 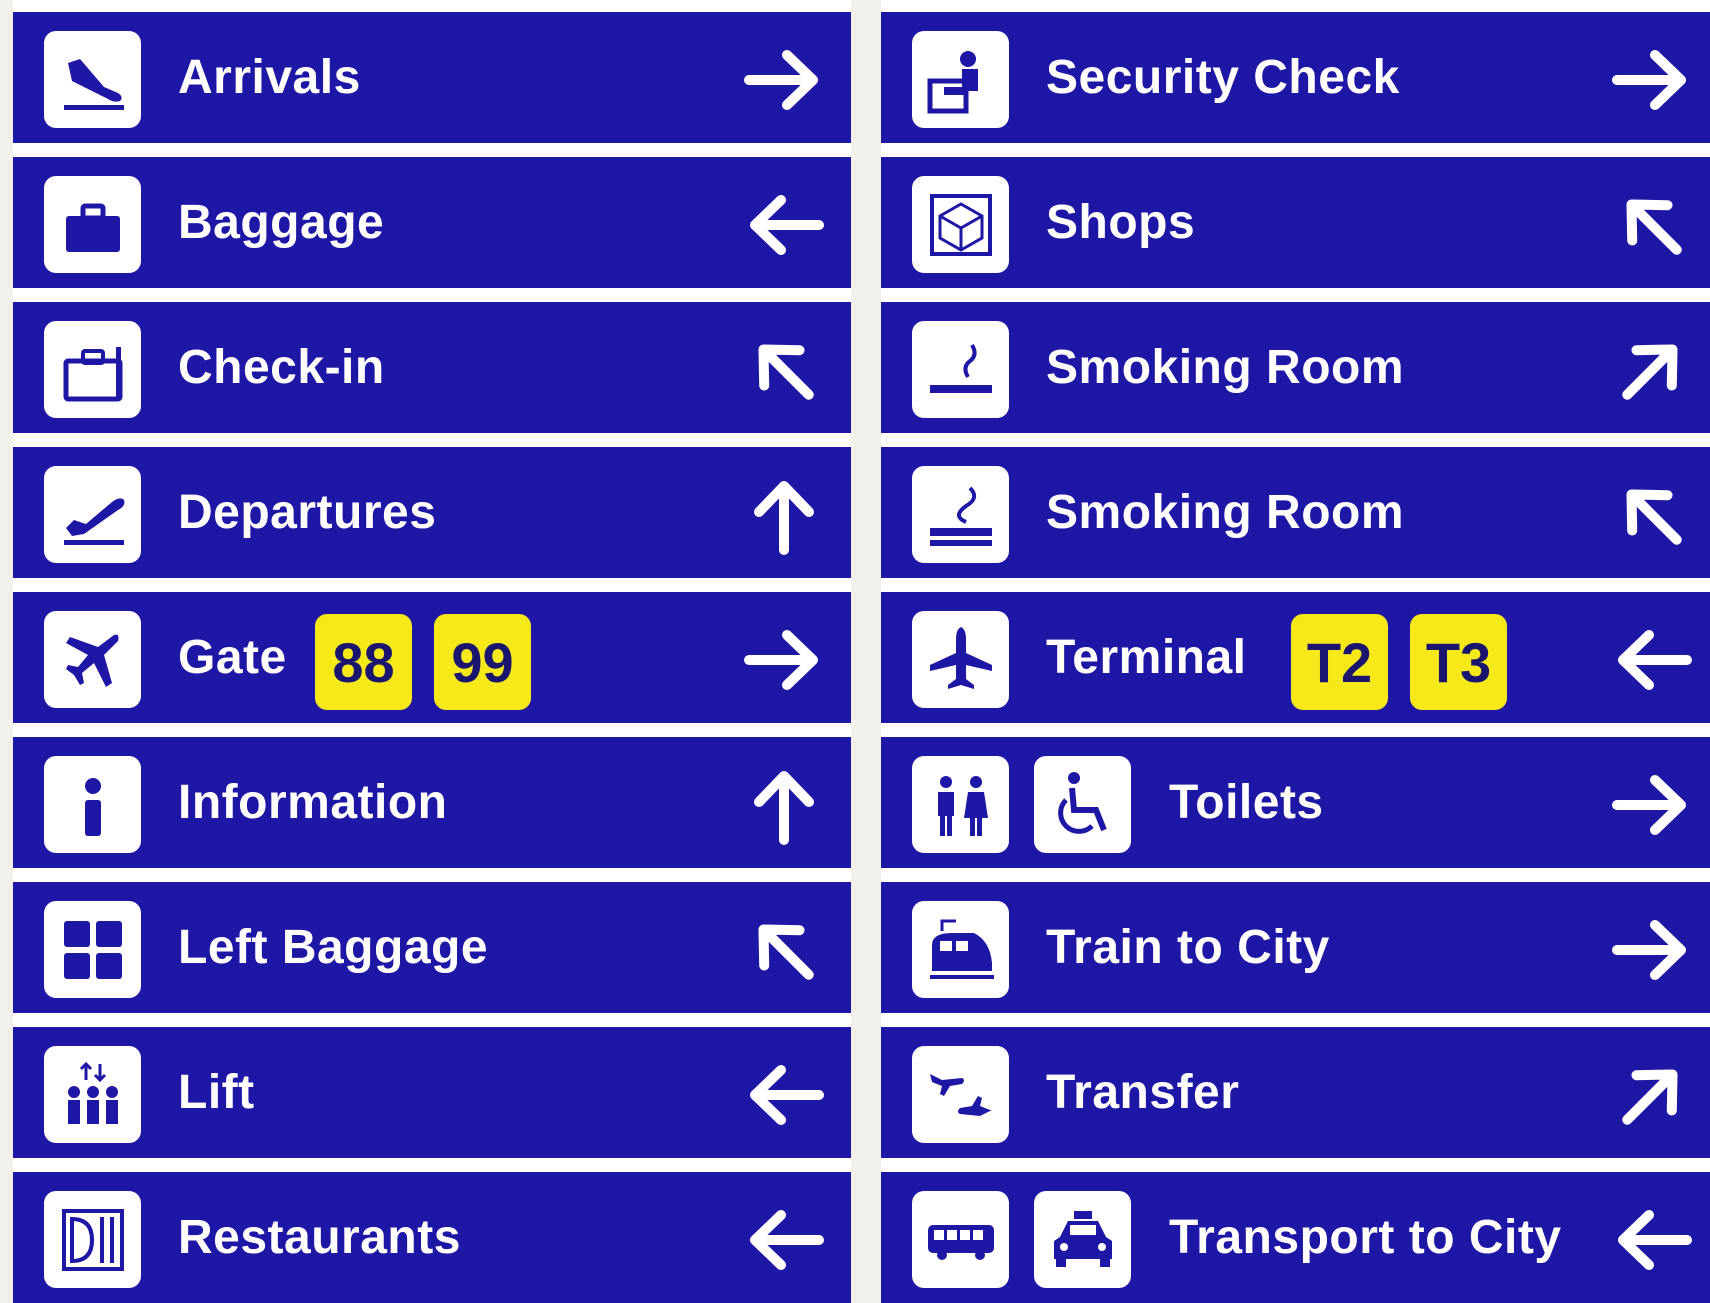 What do you see at coordinates (960, 804) in the screenshot?
I see `toilets-icon` at bounding box center [960, 804].